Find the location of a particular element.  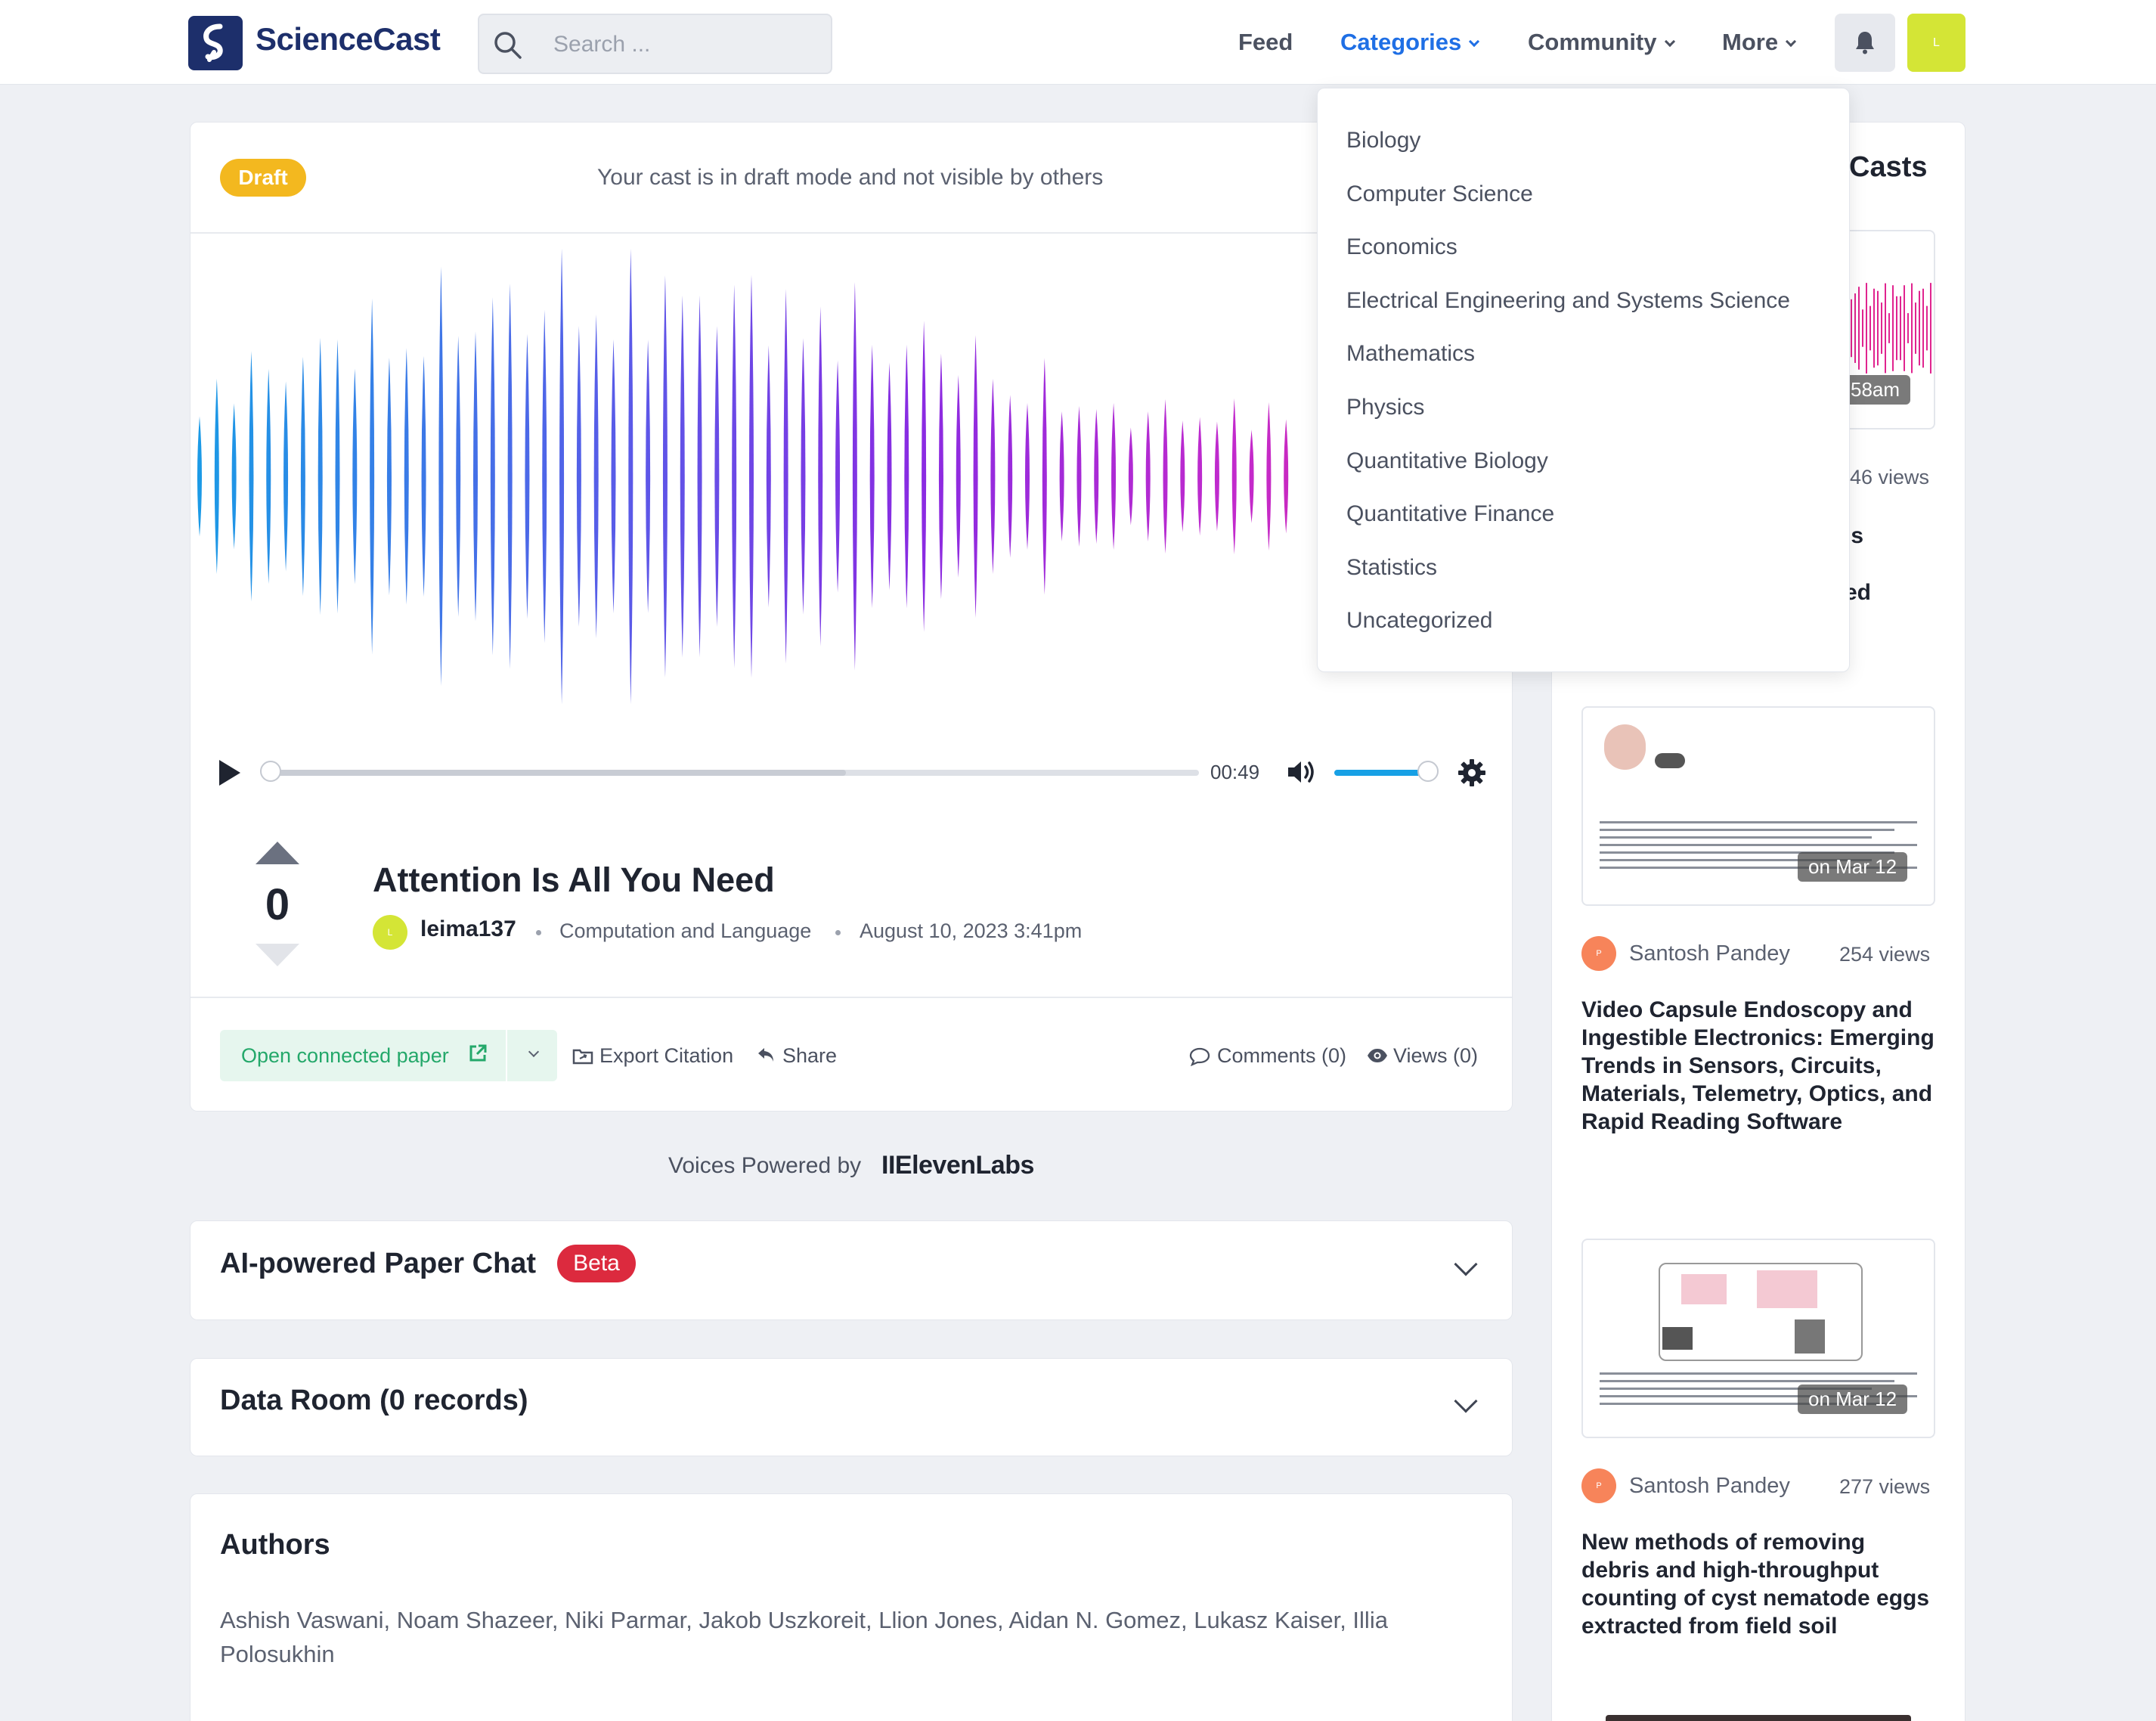

views-count: 254 views is located at coordinates (1885, 954).